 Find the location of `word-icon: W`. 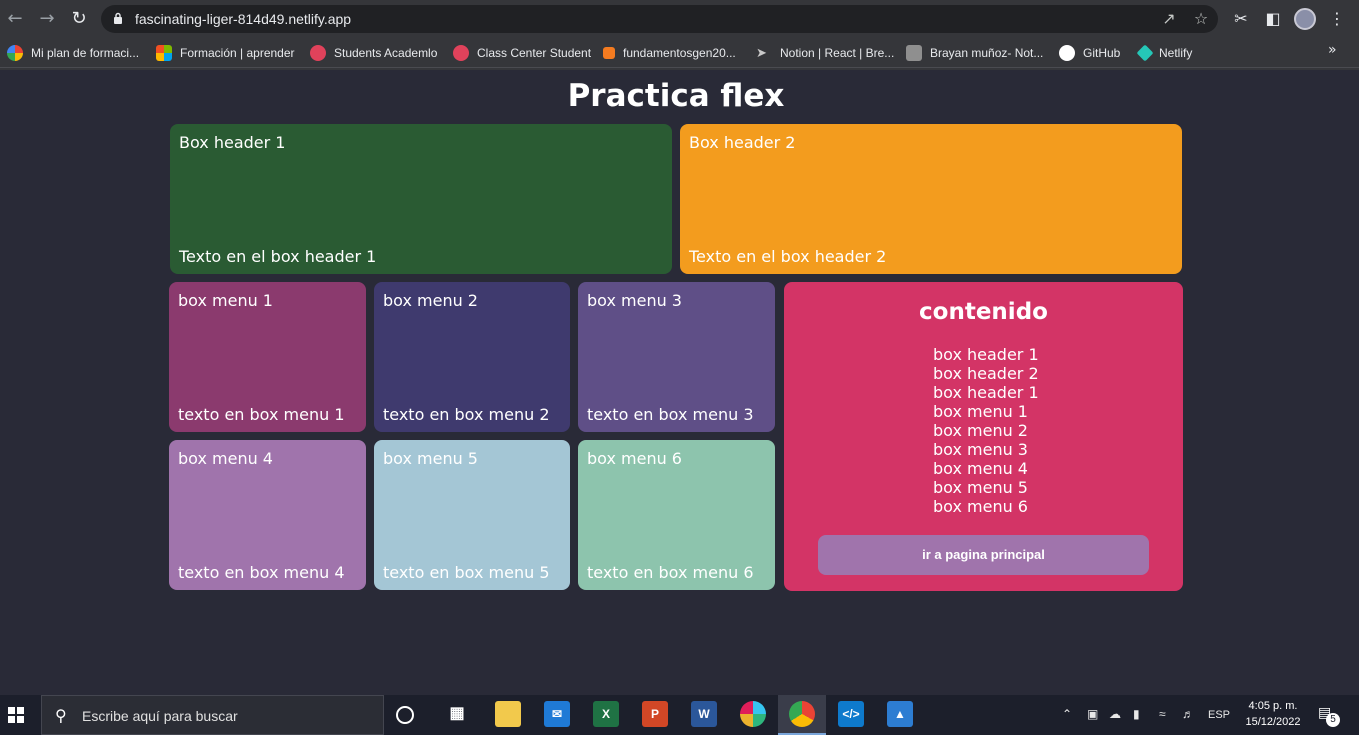

word-icon: W is located at coordinates (704, 714).